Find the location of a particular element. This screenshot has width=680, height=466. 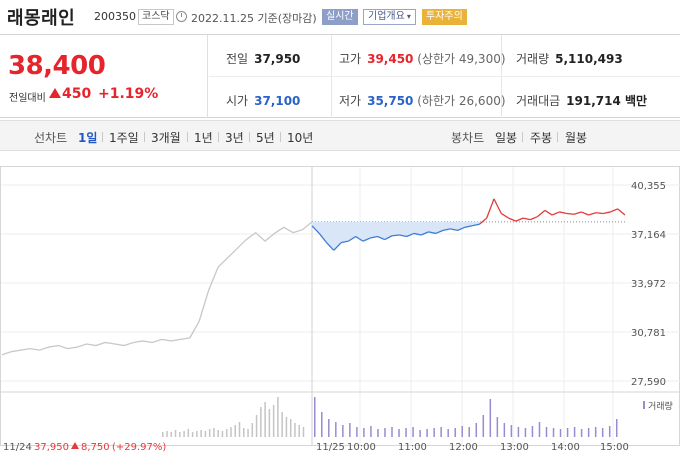

realtime-button: 실시간 is located at coordinates (340, 17).